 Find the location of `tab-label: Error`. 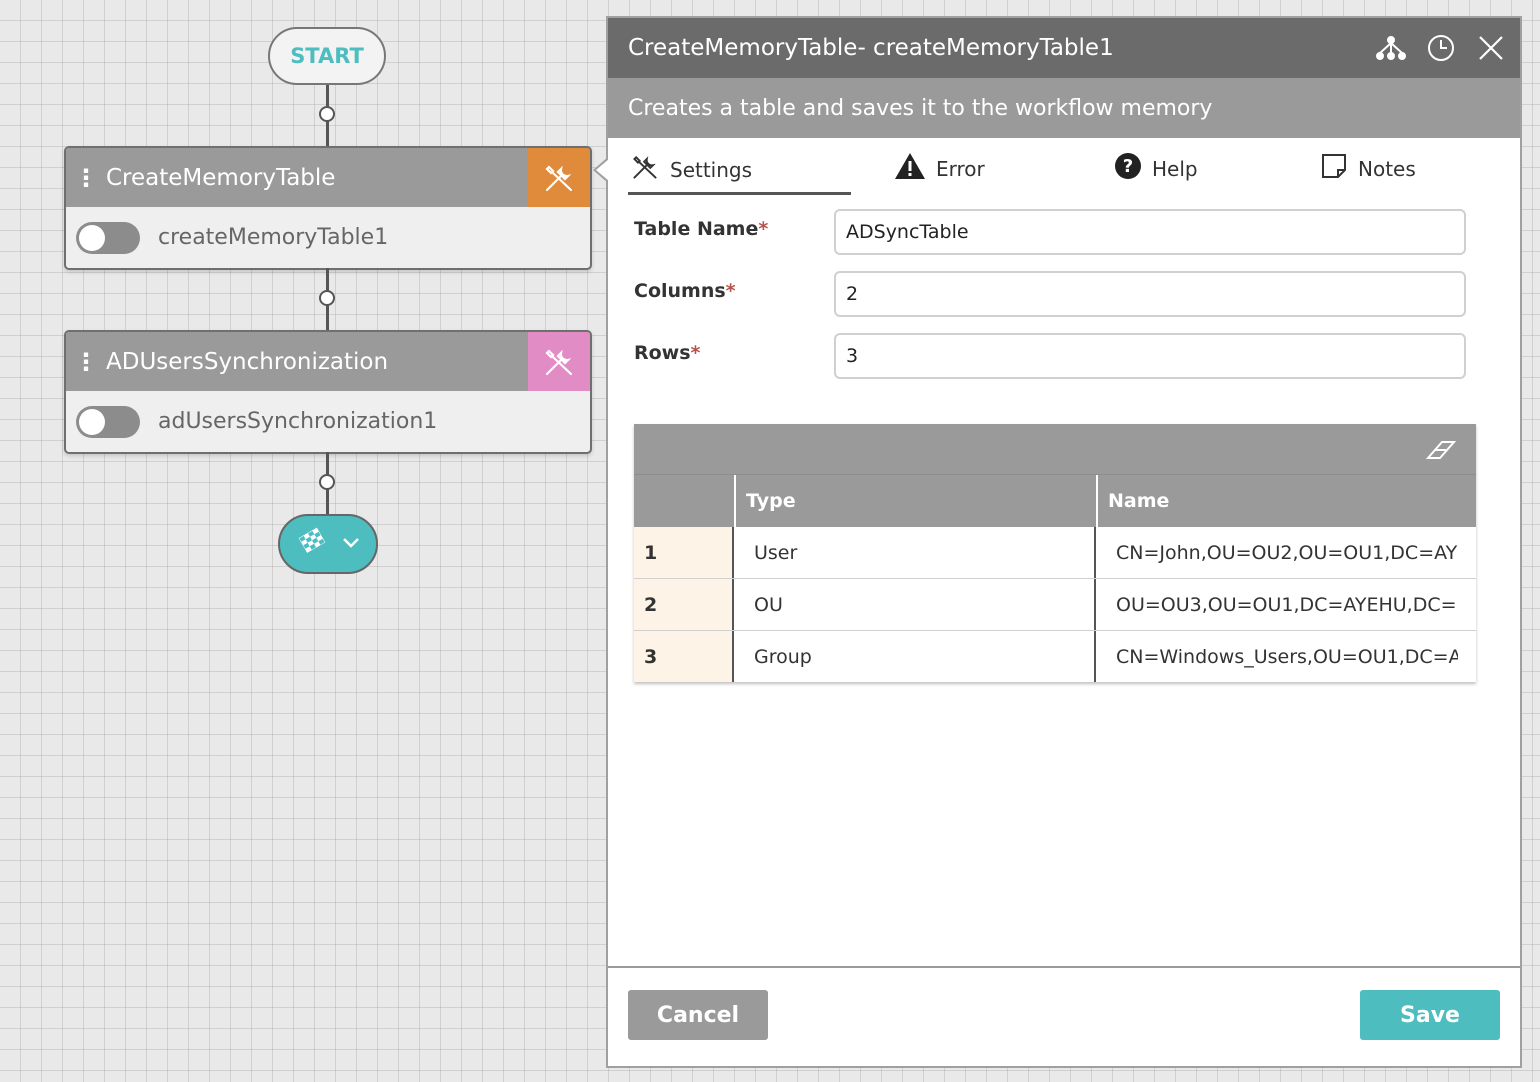

tab-label: Error is located at coordinates (960, 168).